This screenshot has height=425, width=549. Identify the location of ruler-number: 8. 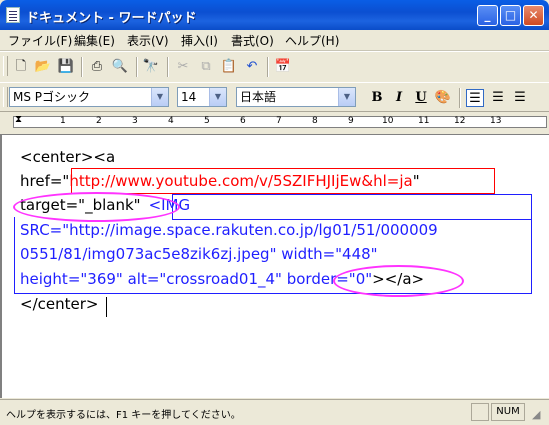
(315, 121).